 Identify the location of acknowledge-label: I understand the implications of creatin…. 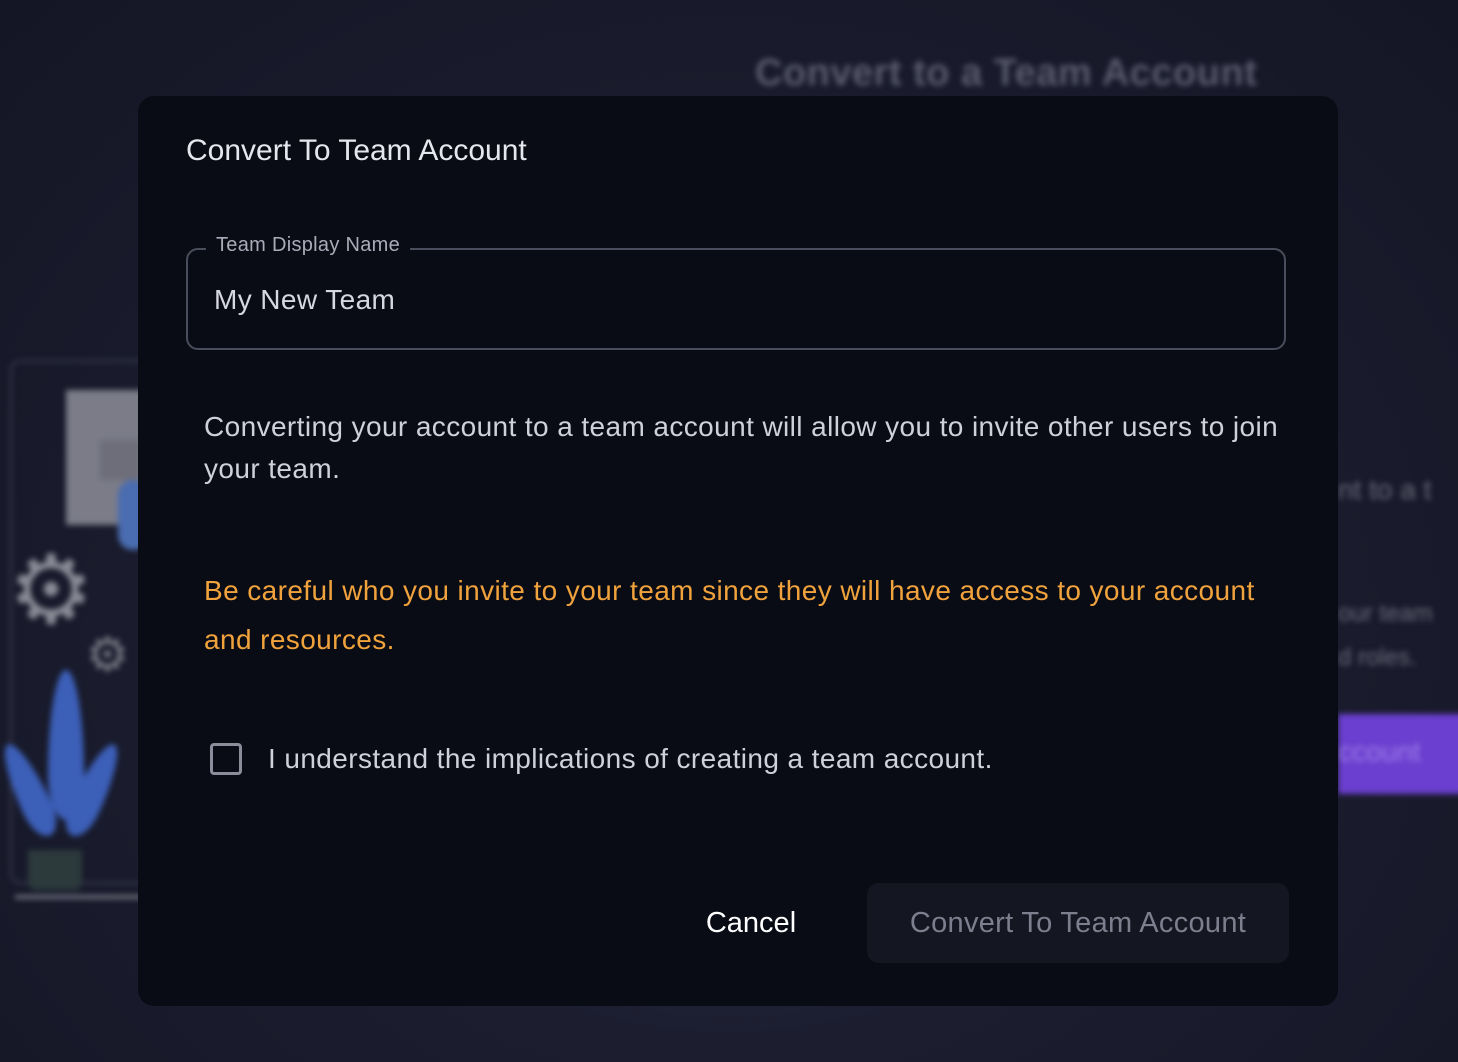
(630, 759).